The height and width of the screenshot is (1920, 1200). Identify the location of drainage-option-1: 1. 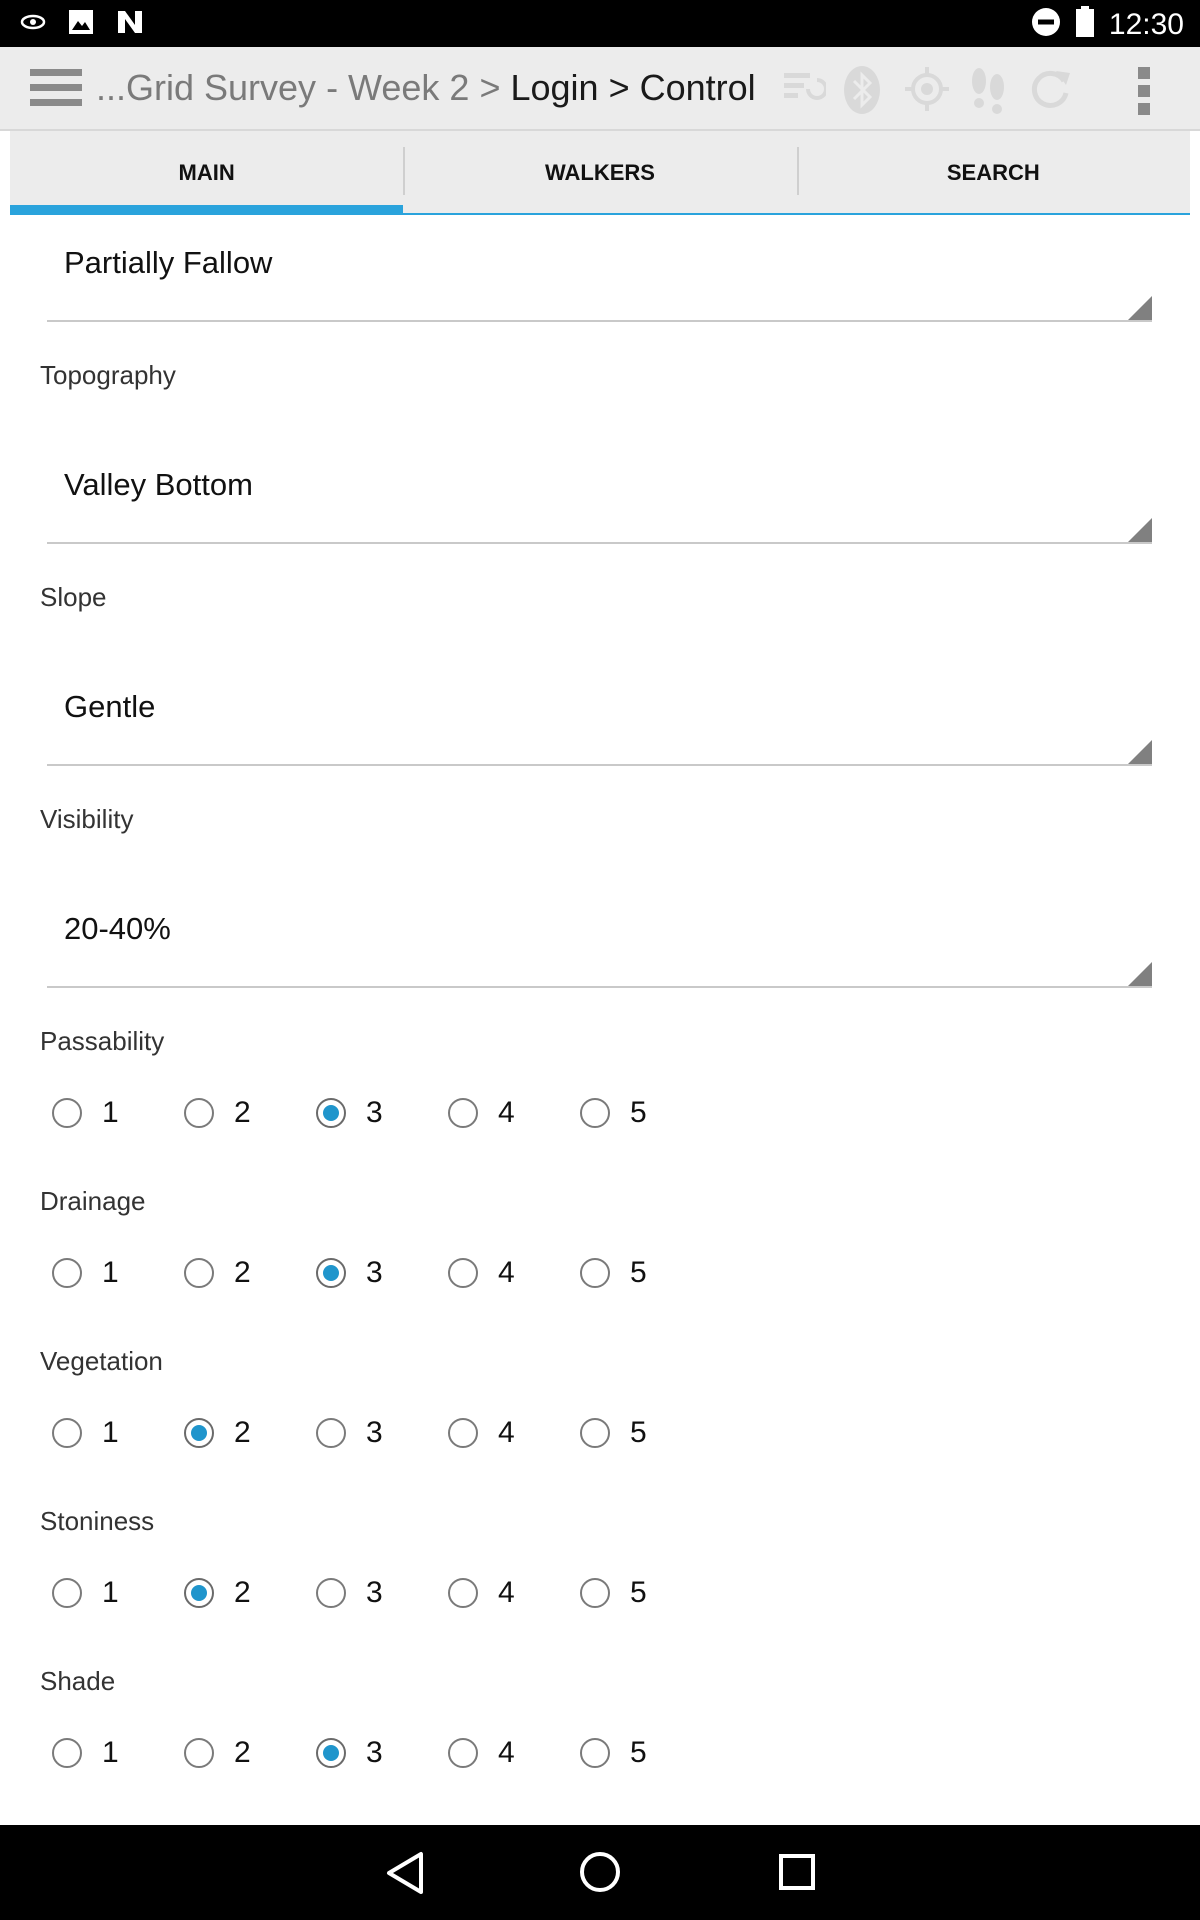
(85, 1273).